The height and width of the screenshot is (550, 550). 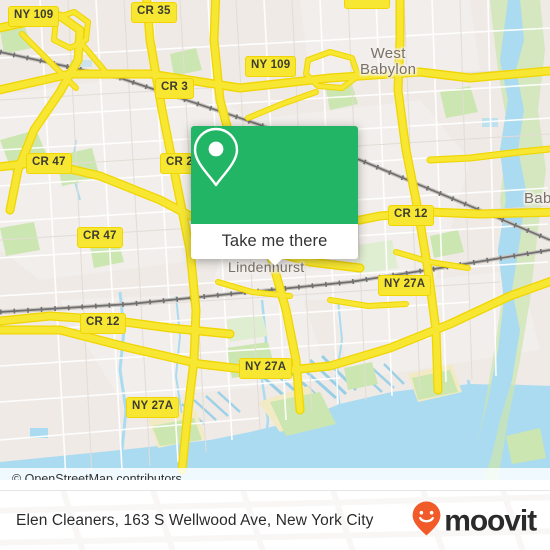 I want to click on road-shield-cr-12-w: CR 12, so click(x=103, y=323).